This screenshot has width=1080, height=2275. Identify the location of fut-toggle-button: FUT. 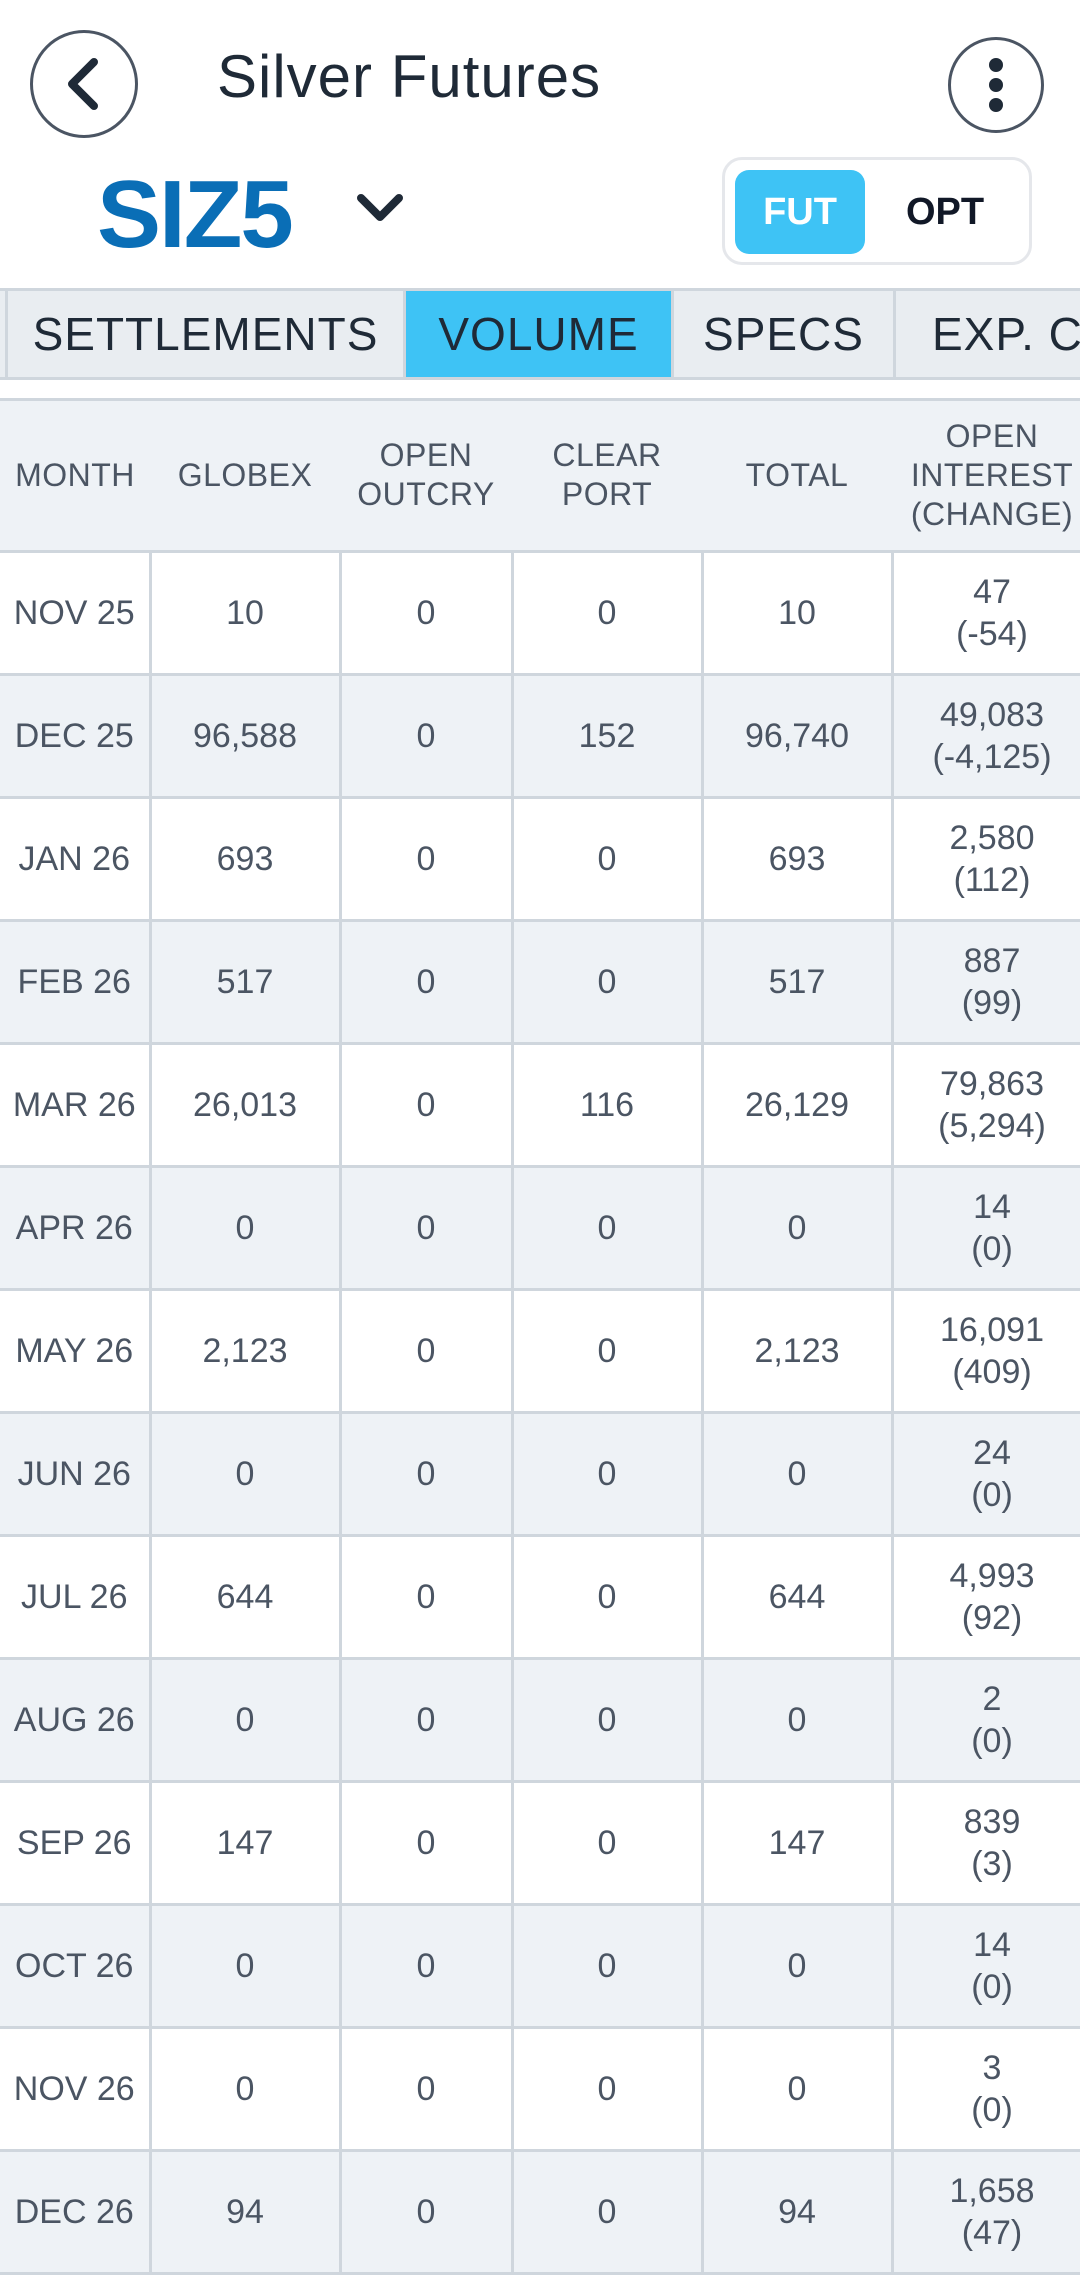
(800, 212).